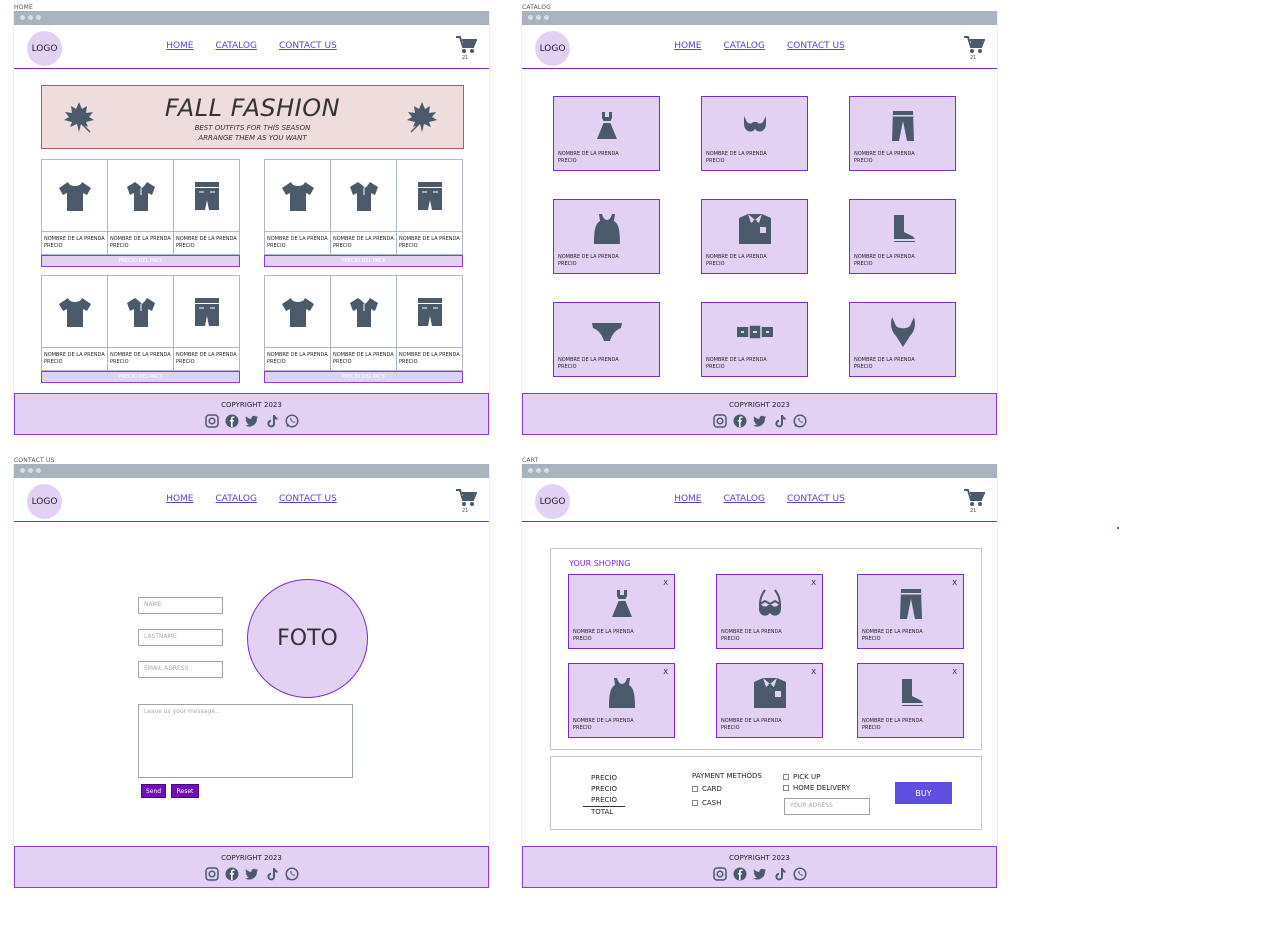 The height and width of the screenshot is (950, 1280). I want to click on lastname-field: LASTNAME, so click(180, 637).